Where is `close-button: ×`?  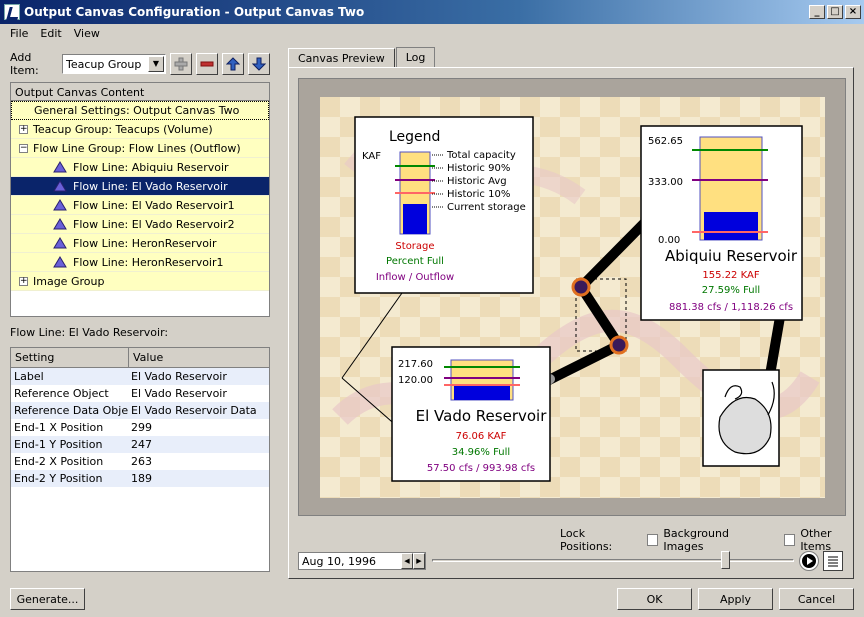 close-button: × is located at coordinates (853, 12).